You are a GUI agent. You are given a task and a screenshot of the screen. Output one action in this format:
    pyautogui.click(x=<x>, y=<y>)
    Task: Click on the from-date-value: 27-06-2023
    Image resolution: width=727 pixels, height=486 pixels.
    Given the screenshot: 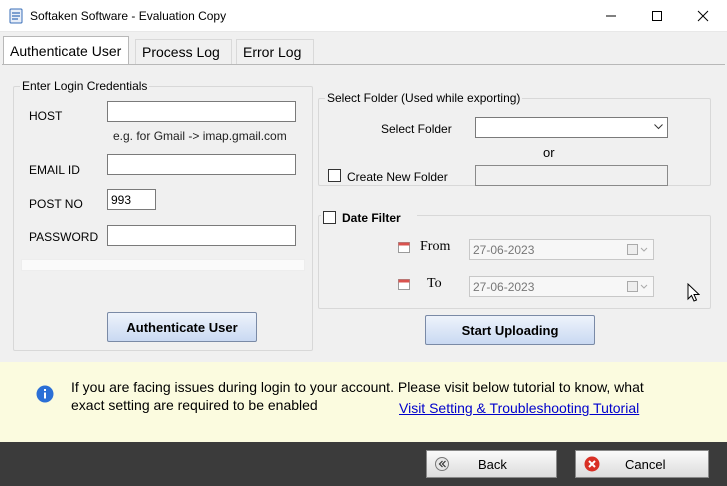 What is the action you would take?
    pyautogui.click(x=504, y=250)
    